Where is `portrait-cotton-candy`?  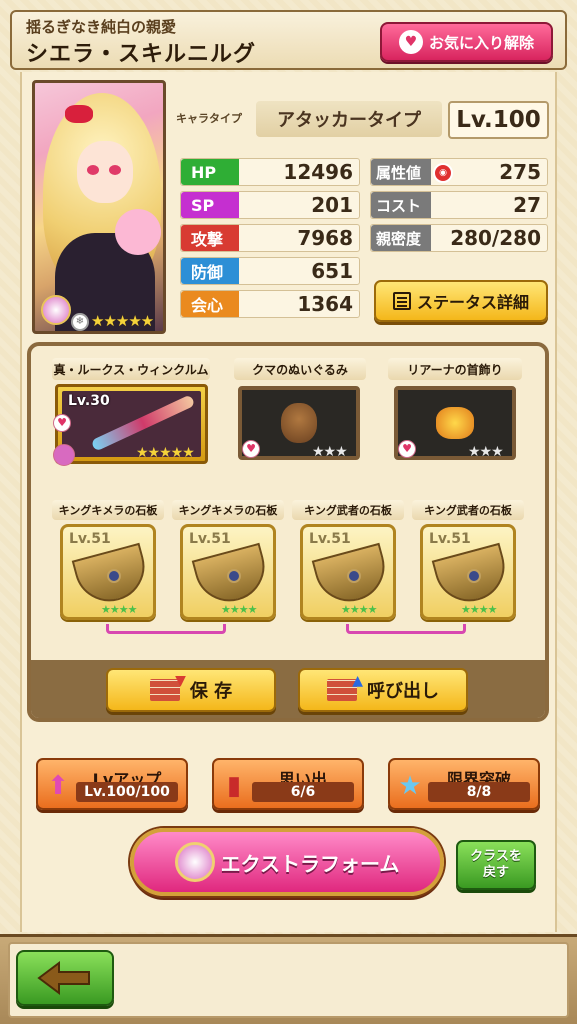
portrait-cotton-candy is located at coordinates (138, 232).